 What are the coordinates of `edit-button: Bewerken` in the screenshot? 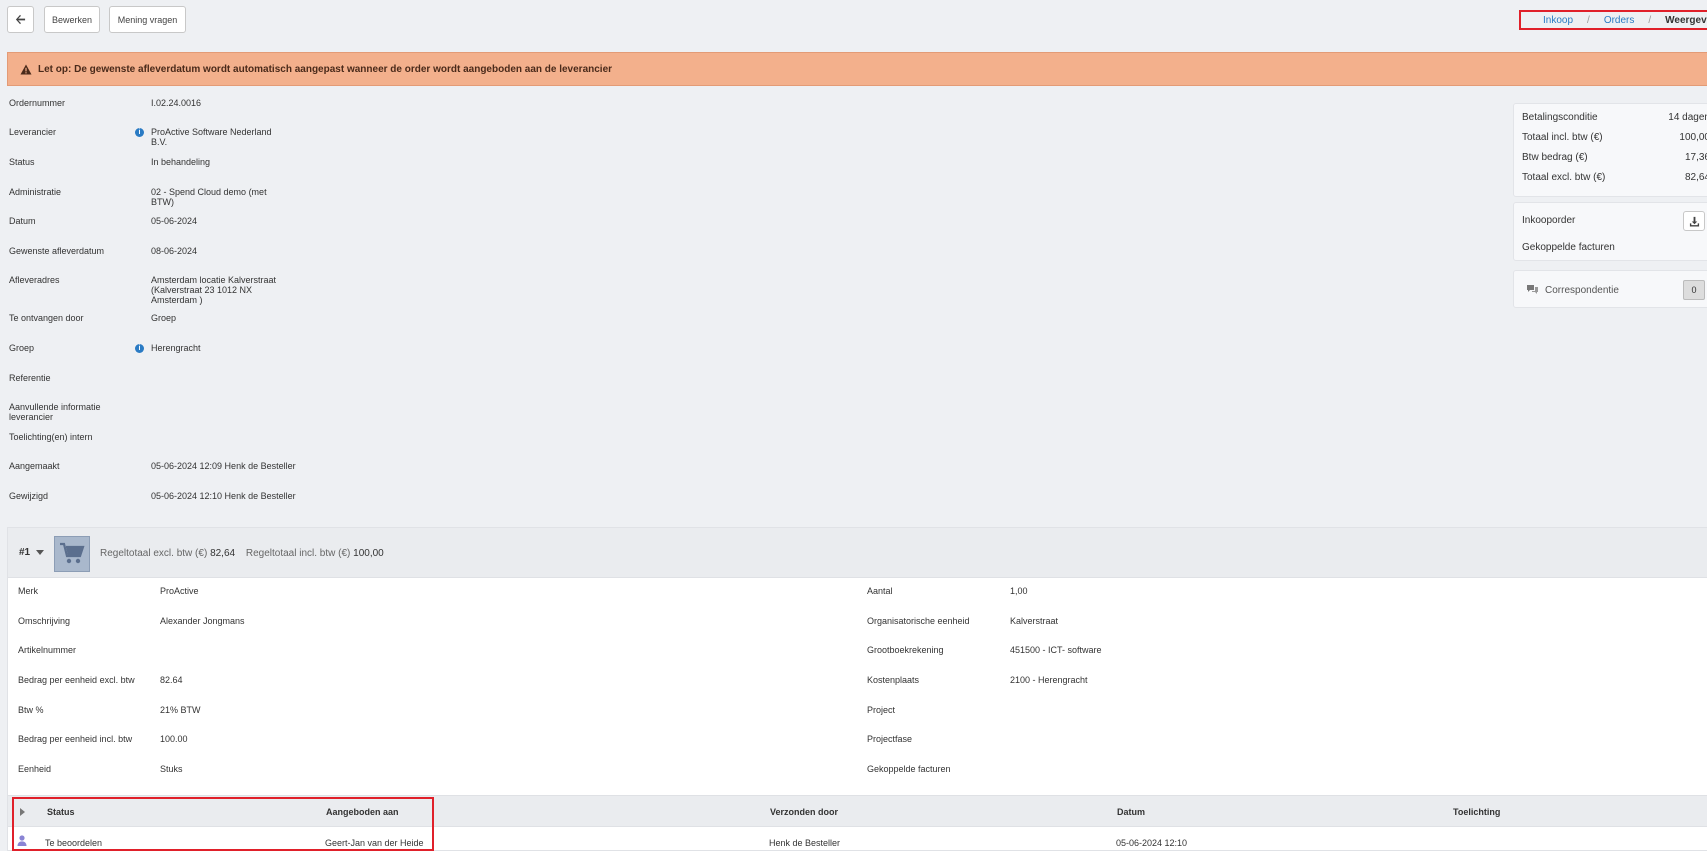 It's located at (72, 19).